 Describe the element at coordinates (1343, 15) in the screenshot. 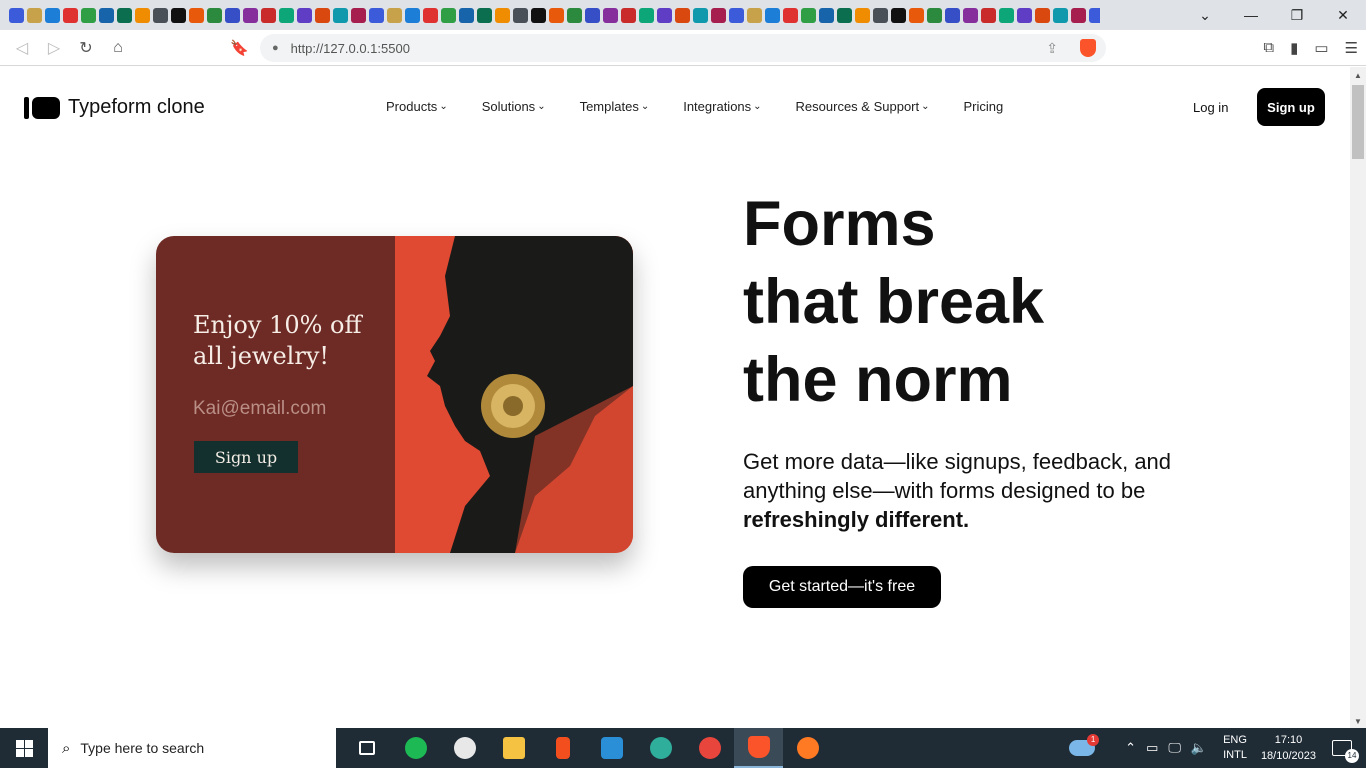

I see `close-window-icon: ✕` at that location.